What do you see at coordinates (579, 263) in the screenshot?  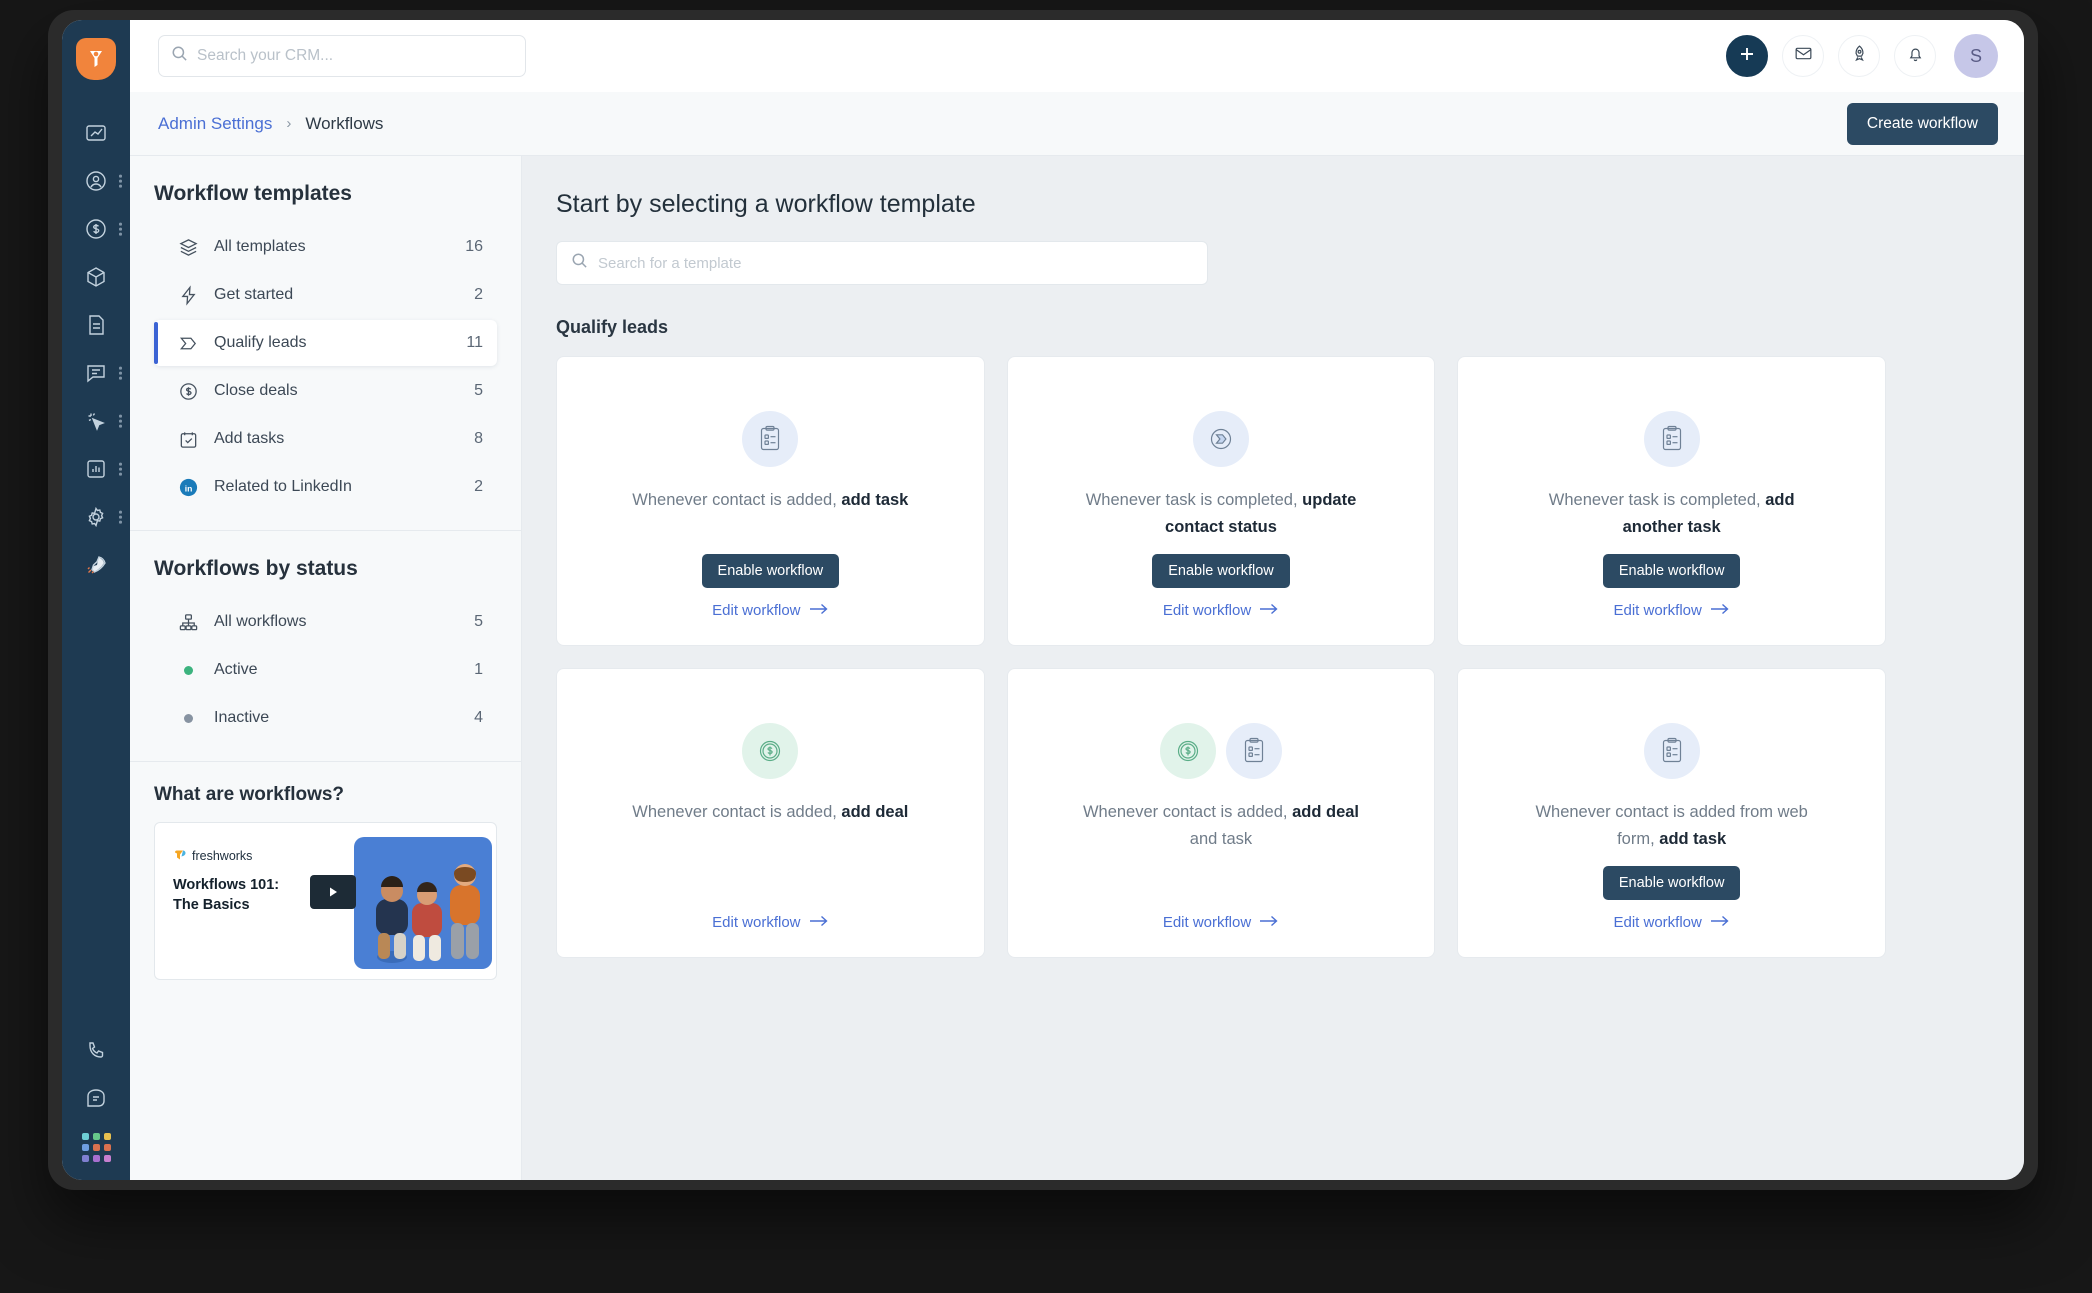 I see `search-icon` at bounding box center [579, 263].